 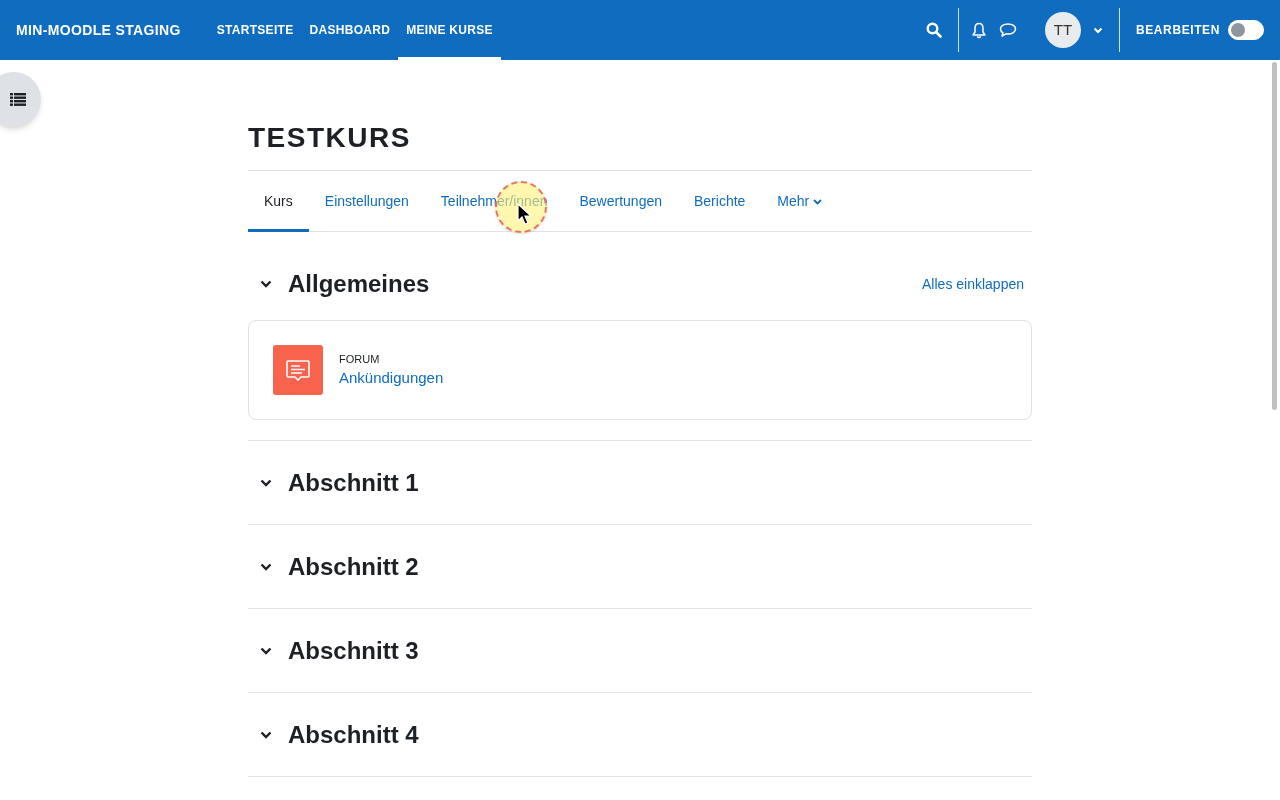 I want to click on collapse-all-link: Alles einklappen, so click(x=973, y=284).